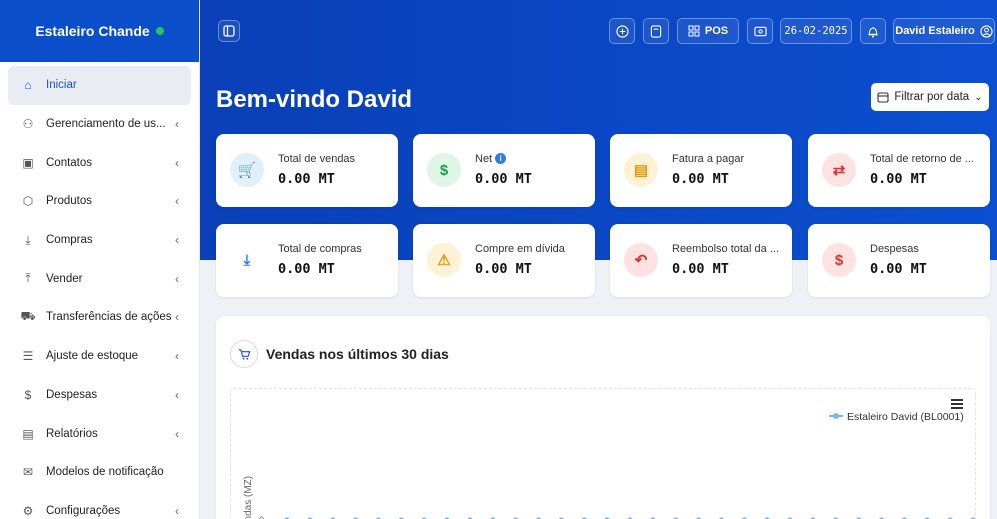  I want to click on report-icon: ▤, so click(28, 433).